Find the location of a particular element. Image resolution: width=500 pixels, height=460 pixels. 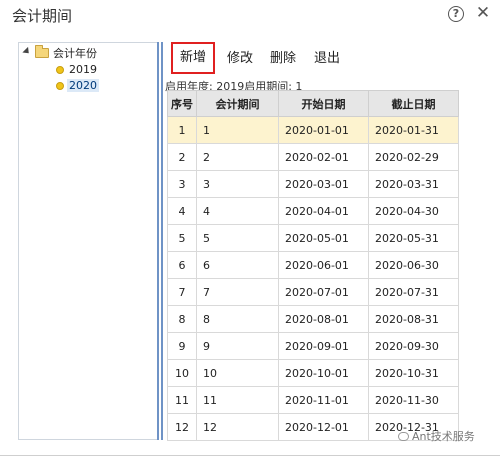

cell-start-date: 2020-11-01 is located at coordinates (323, 400).